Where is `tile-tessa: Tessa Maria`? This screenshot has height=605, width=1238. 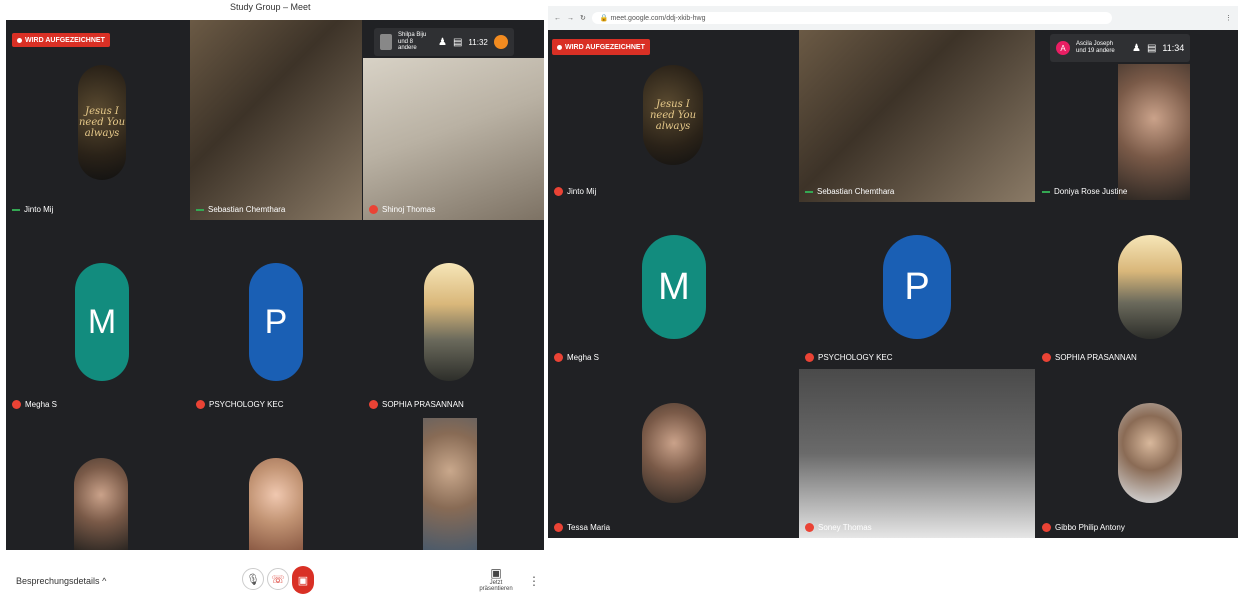
tile-tessa: Tessa Maria is located at coordinates (673, 453).